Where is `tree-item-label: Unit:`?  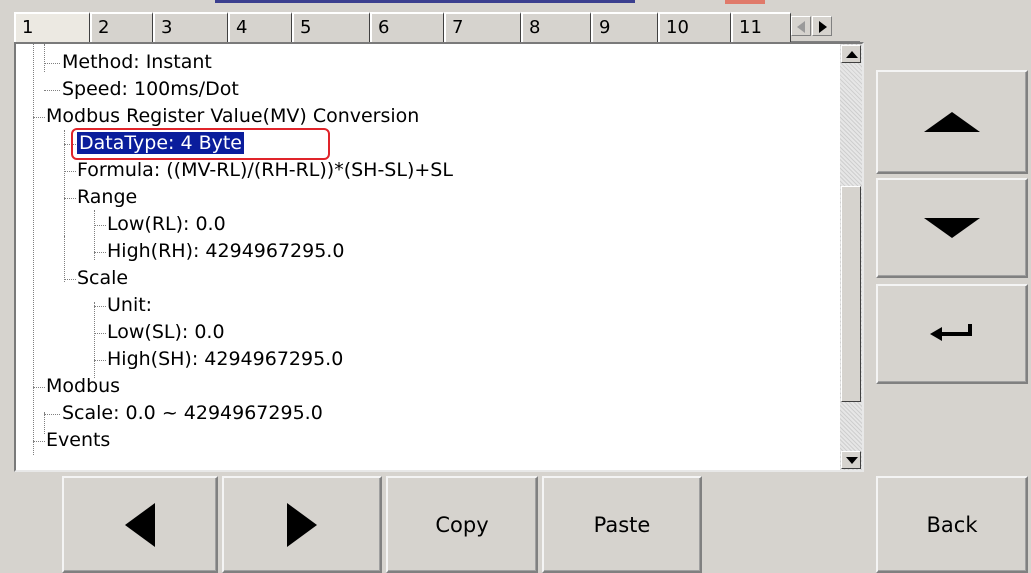
tree-item-label: Unit: is located at coordinates (130, 305).